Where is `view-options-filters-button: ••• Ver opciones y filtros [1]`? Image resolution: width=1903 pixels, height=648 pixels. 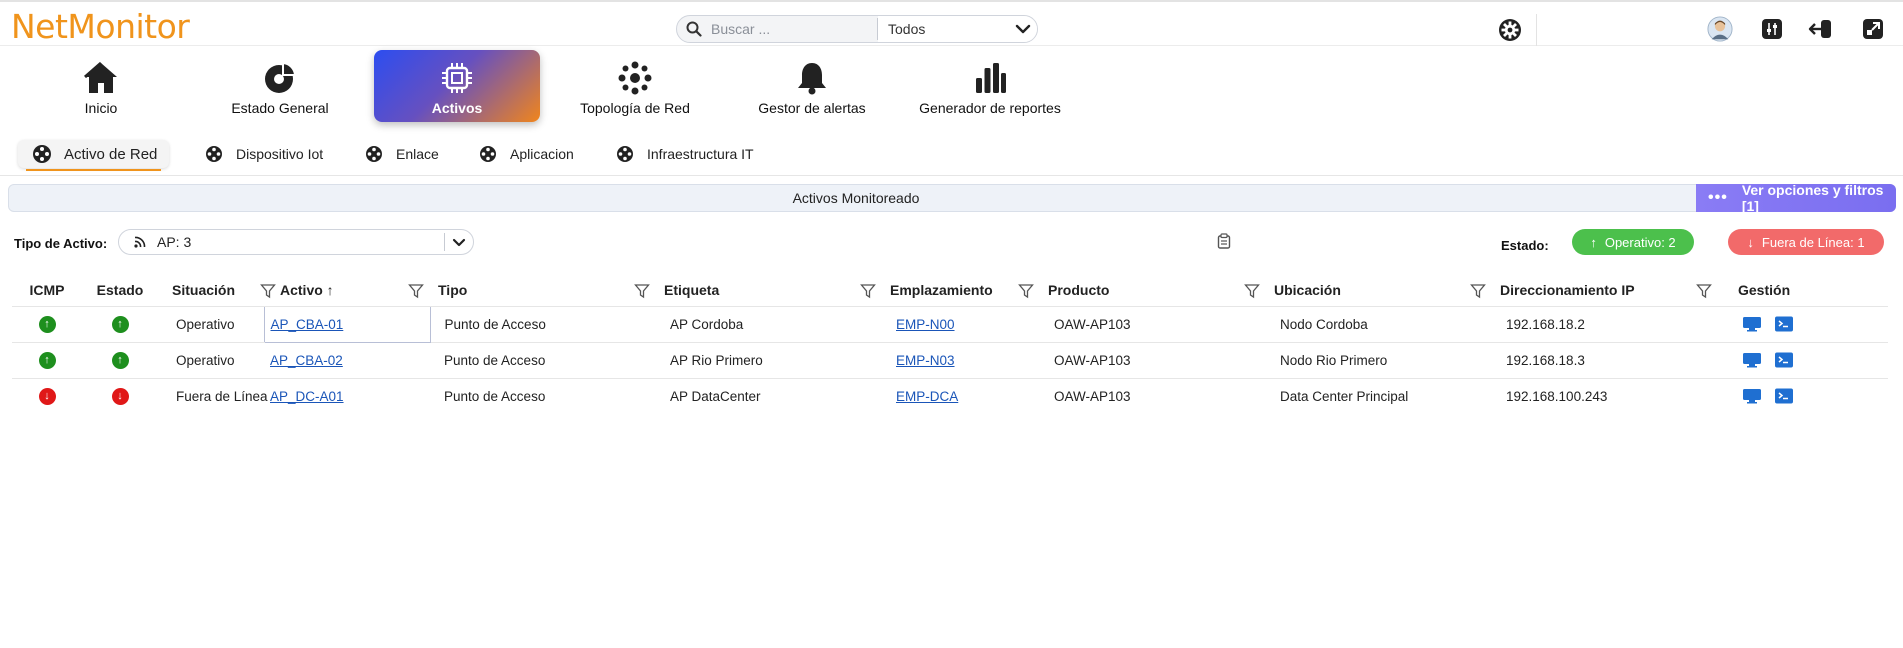
view-options-filters-button: ••• Ver opciones y filtros [1] is located at coordinates (1796, 198).